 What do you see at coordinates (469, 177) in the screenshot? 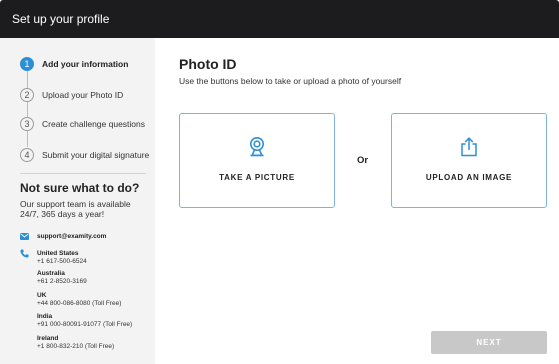
I see `upload-image-label: UPLOAD AN IMAGE` at bounding box center [469, 177].